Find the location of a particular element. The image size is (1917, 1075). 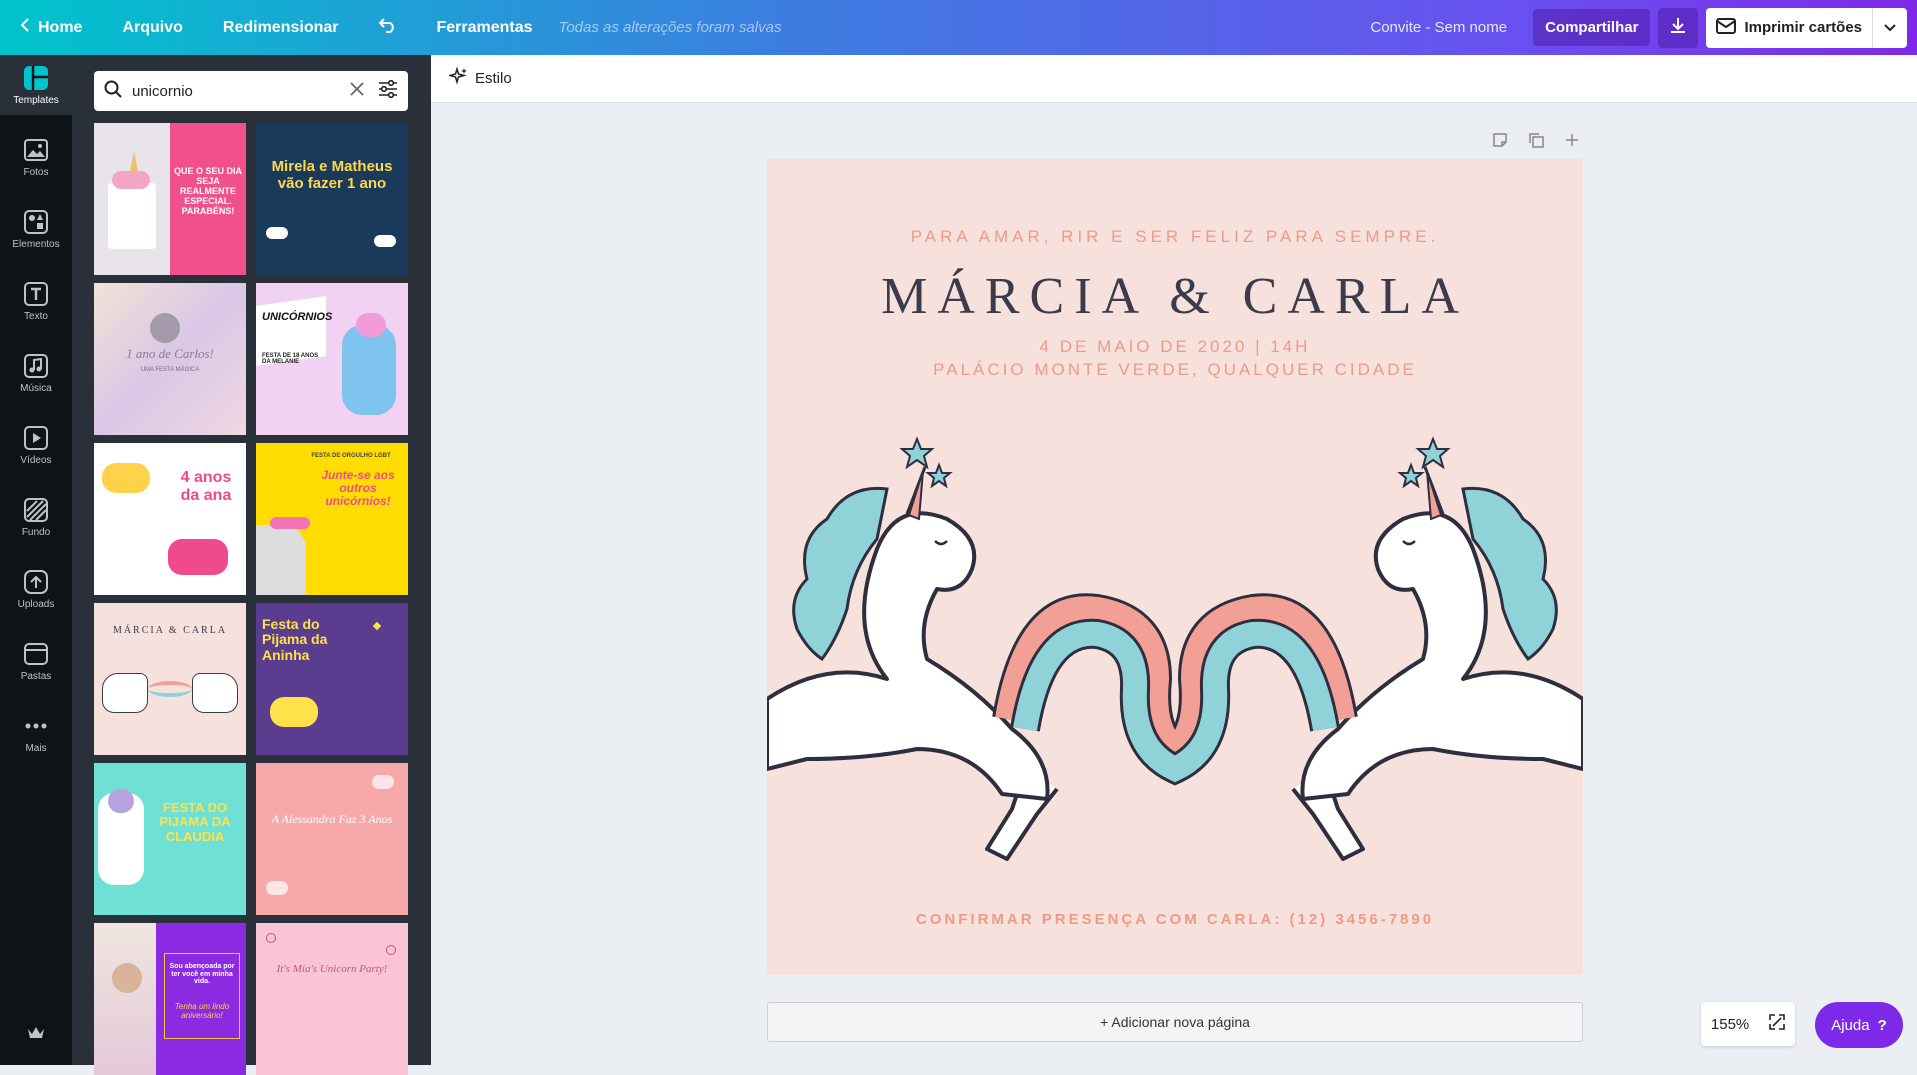

duplicate-page-icon is located at coordinates (1536, 140).